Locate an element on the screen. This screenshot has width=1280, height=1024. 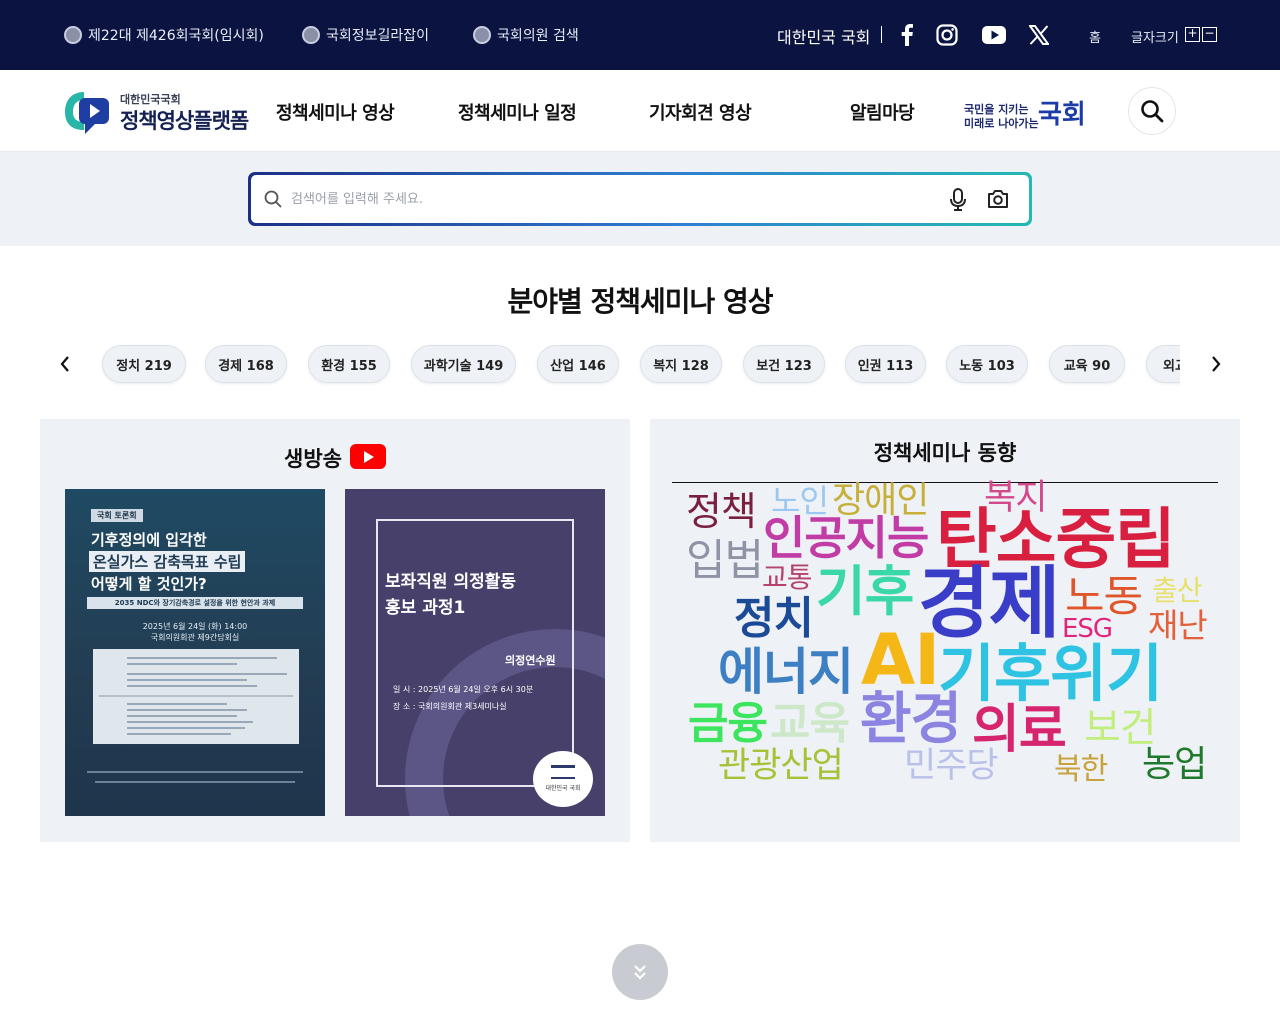
live-title: 생방송 is located at coordinates (313, 459).